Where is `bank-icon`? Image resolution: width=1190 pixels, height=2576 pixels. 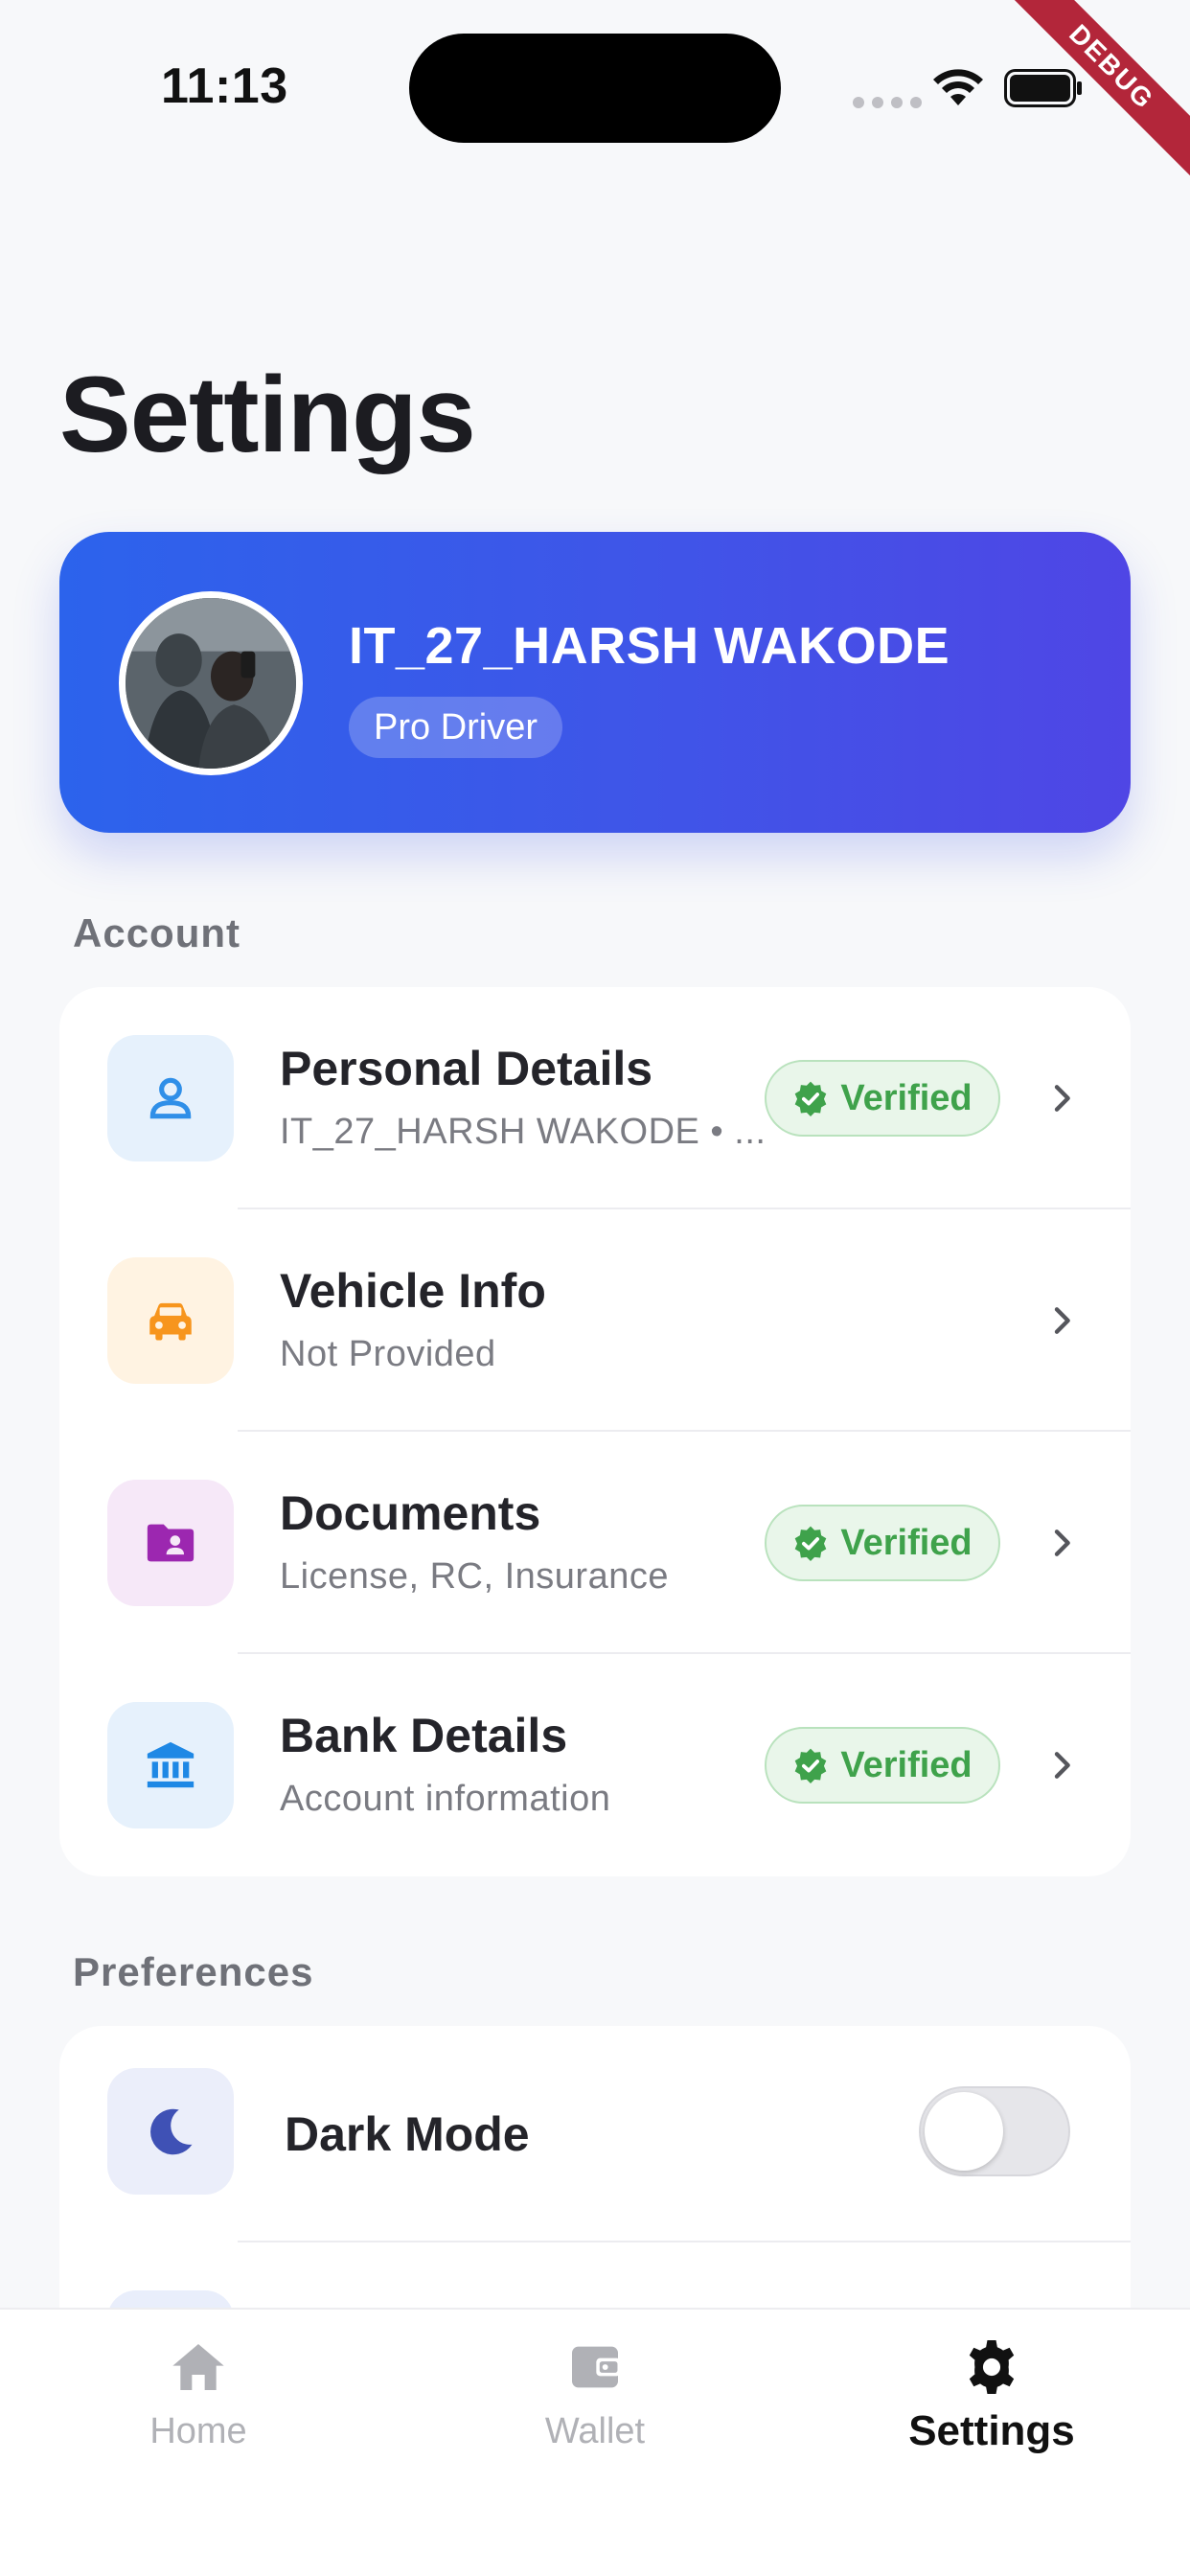
bank-icon is located at coordinates (171, 1765).